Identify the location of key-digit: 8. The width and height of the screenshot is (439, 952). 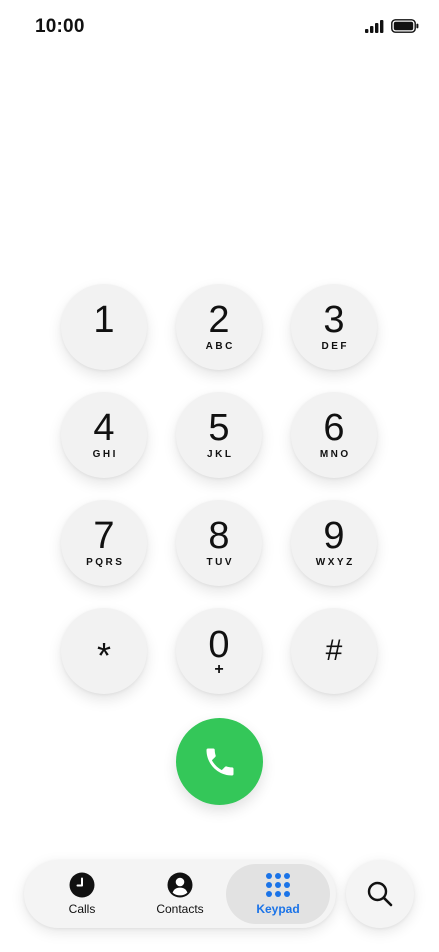
(219, 536).